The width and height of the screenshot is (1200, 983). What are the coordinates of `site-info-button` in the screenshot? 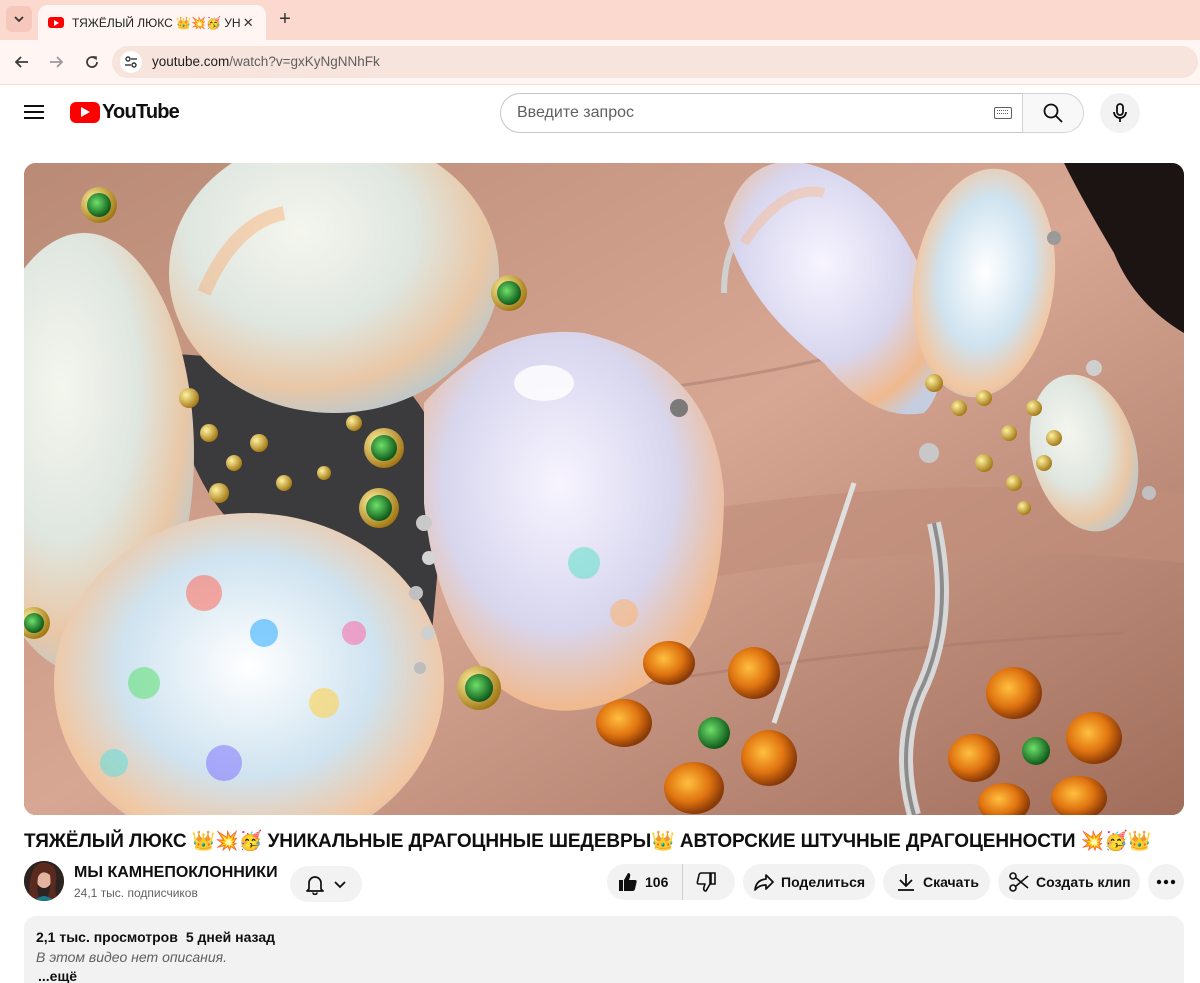 It's located at (131, 62).